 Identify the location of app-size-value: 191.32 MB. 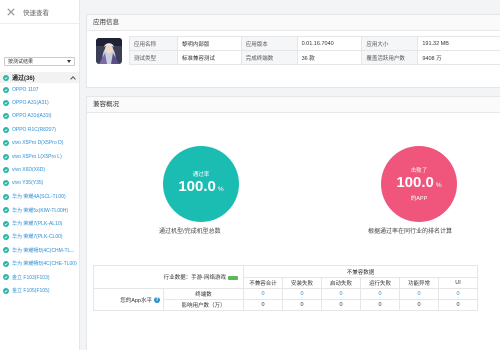
(458, 43).